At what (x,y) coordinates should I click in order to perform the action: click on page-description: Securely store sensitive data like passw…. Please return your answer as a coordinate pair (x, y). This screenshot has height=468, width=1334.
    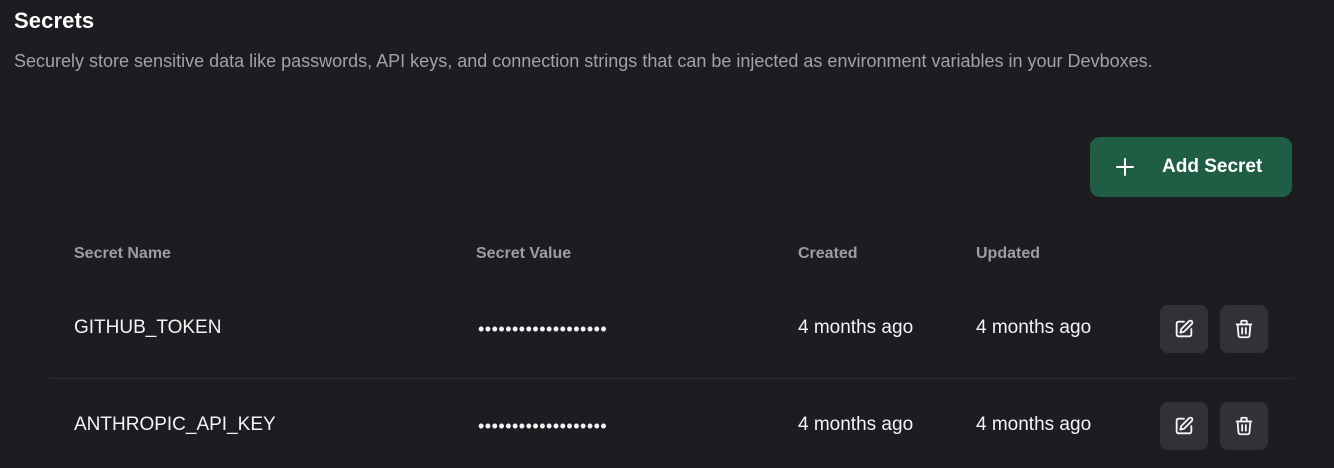
    Looking at the image, I should click on (583, 61).